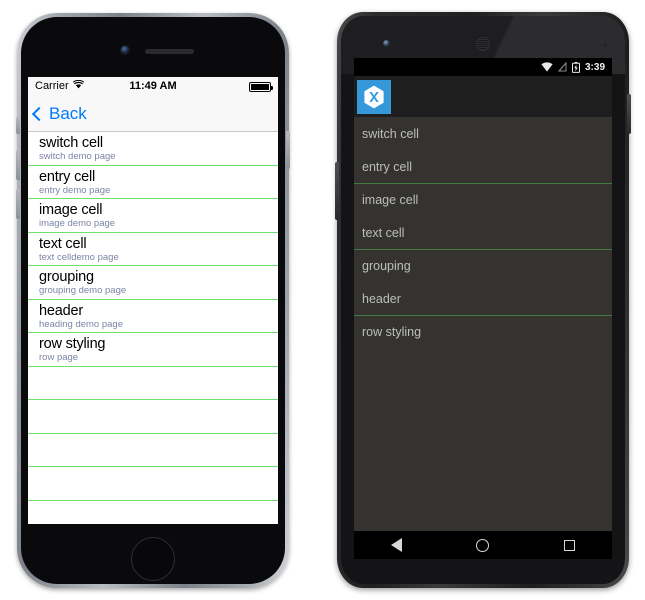  I want to click on android-status-bar: 3:39, so click(483, 67).